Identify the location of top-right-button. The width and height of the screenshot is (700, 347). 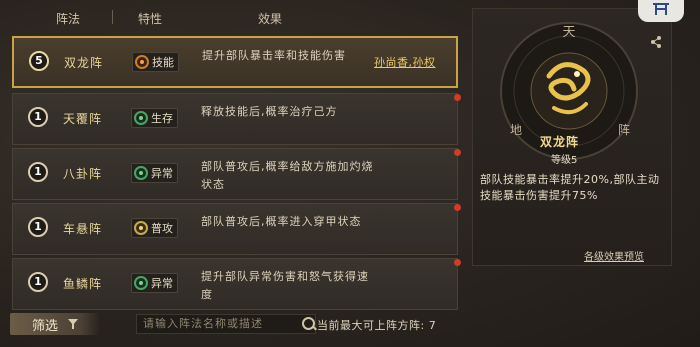
(661, 11).